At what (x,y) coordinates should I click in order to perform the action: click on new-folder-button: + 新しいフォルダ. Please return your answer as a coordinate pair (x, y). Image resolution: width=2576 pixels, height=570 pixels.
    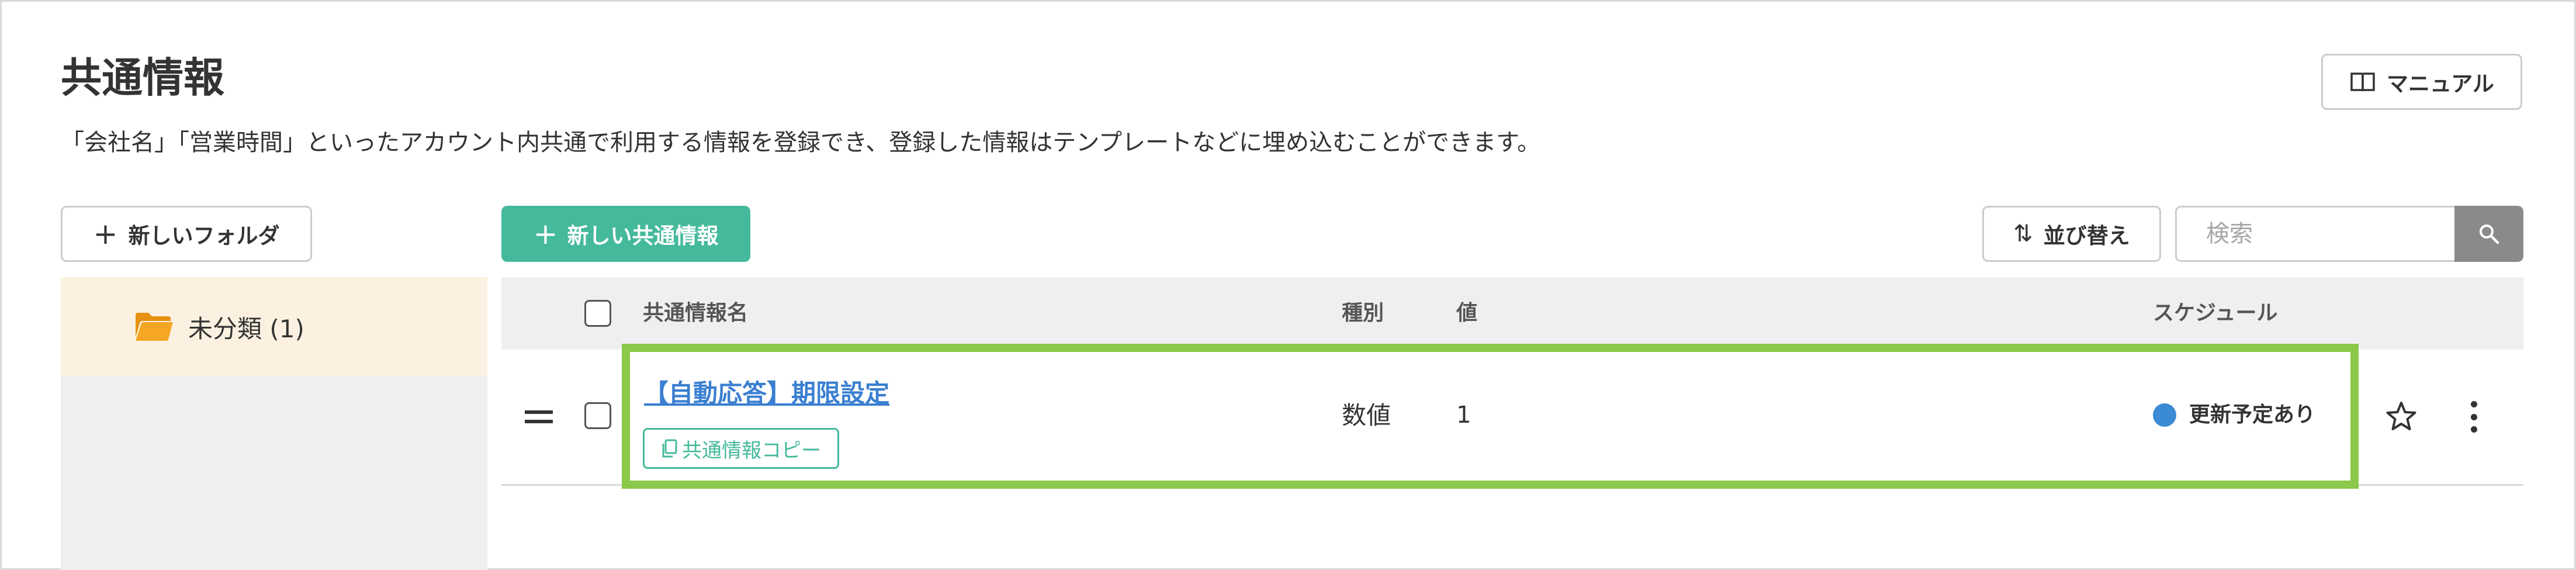
    Looking at the image, I should click on (187, 234).